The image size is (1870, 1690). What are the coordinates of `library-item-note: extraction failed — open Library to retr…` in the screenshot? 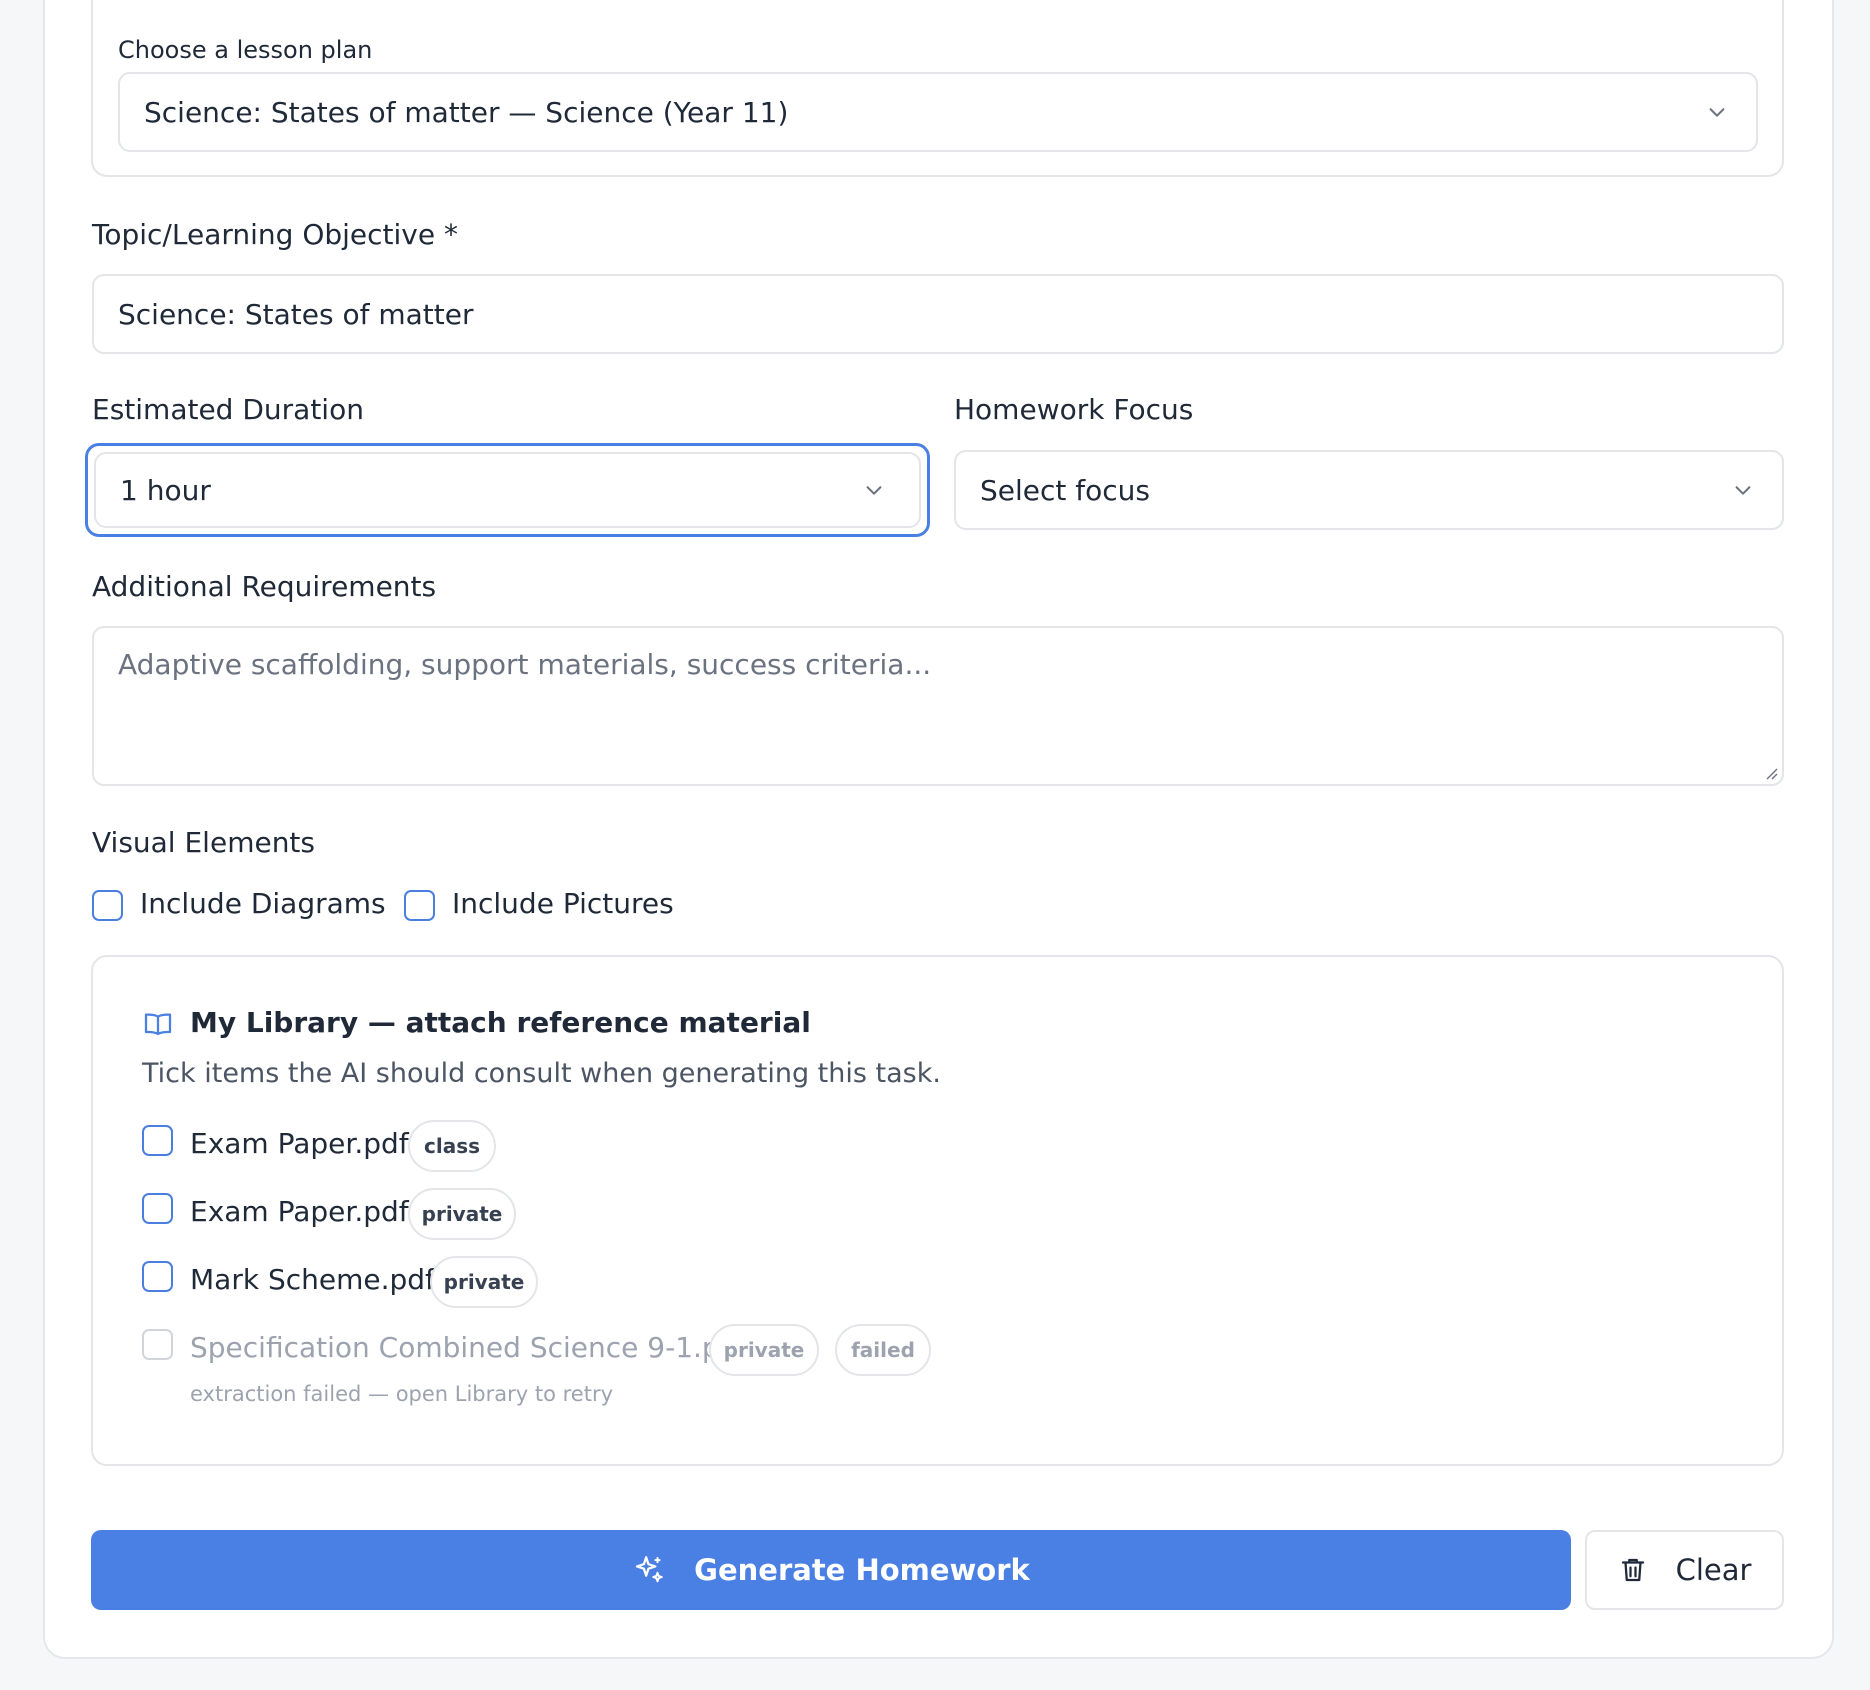 It's located at (402, 1394).